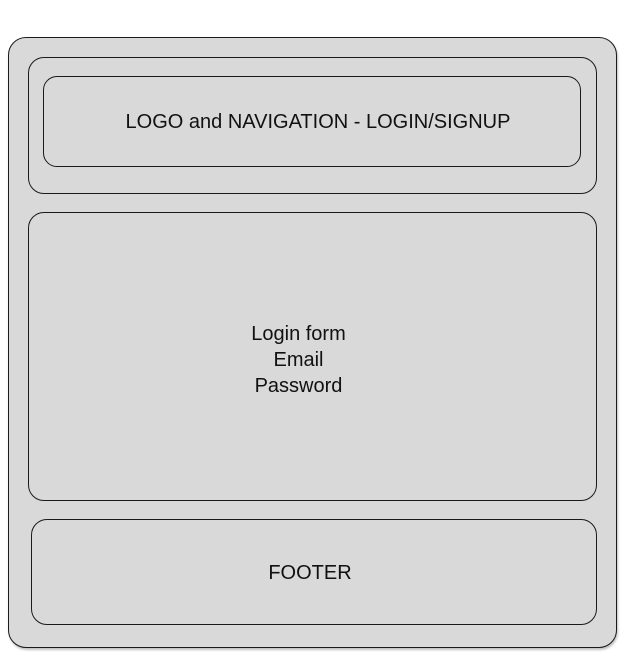 The height and width of the screenshot is (662, 624). Describe the element at coordinates (298, 386) in the screenshot. I see `password-label: Password` at that location.